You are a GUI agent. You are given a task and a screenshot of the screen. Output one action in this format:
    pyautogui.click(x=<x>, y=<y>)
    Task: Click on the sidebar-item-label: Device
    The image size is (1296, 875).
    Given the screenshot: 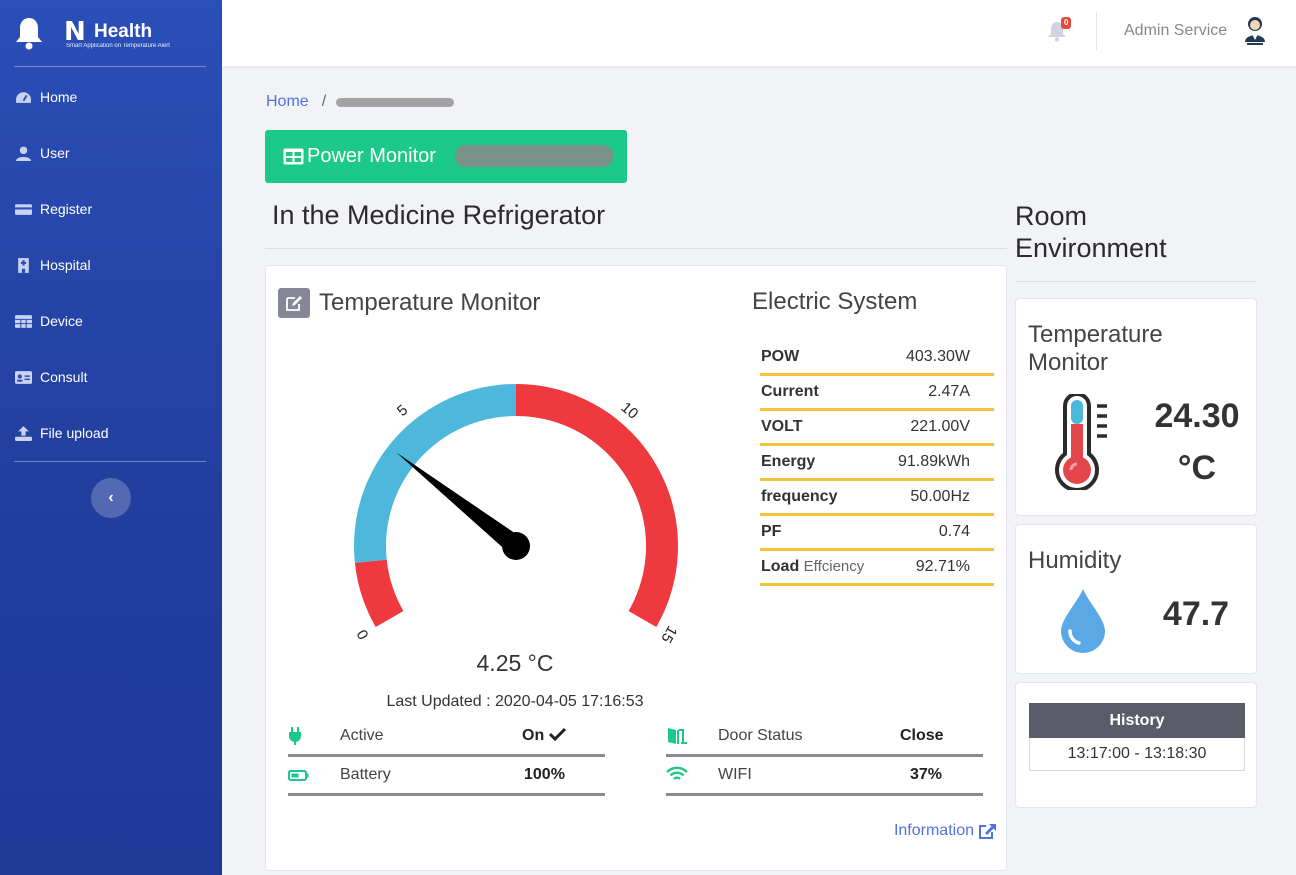 What is the action you would take?
    pyautogui.click(x=61, y=321)
    